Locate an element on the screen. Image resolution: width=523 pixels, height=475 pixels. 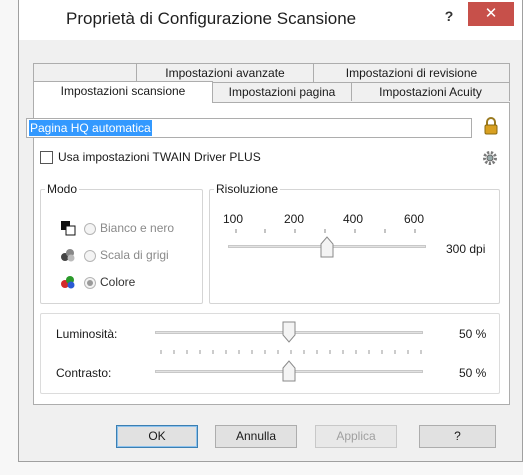
tab-scan-settings: Impostazioni scansione is located at coordinates (123, 92).